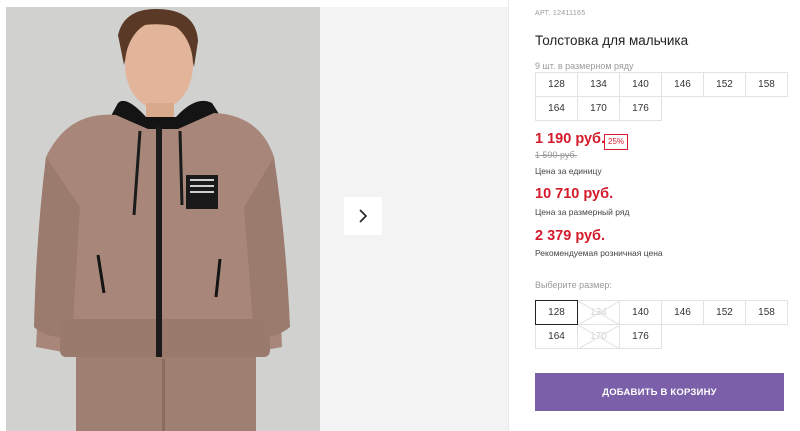 The width and height of the screenshot is (800, 431). I want to click on size-option: 176, so click(640, 336).